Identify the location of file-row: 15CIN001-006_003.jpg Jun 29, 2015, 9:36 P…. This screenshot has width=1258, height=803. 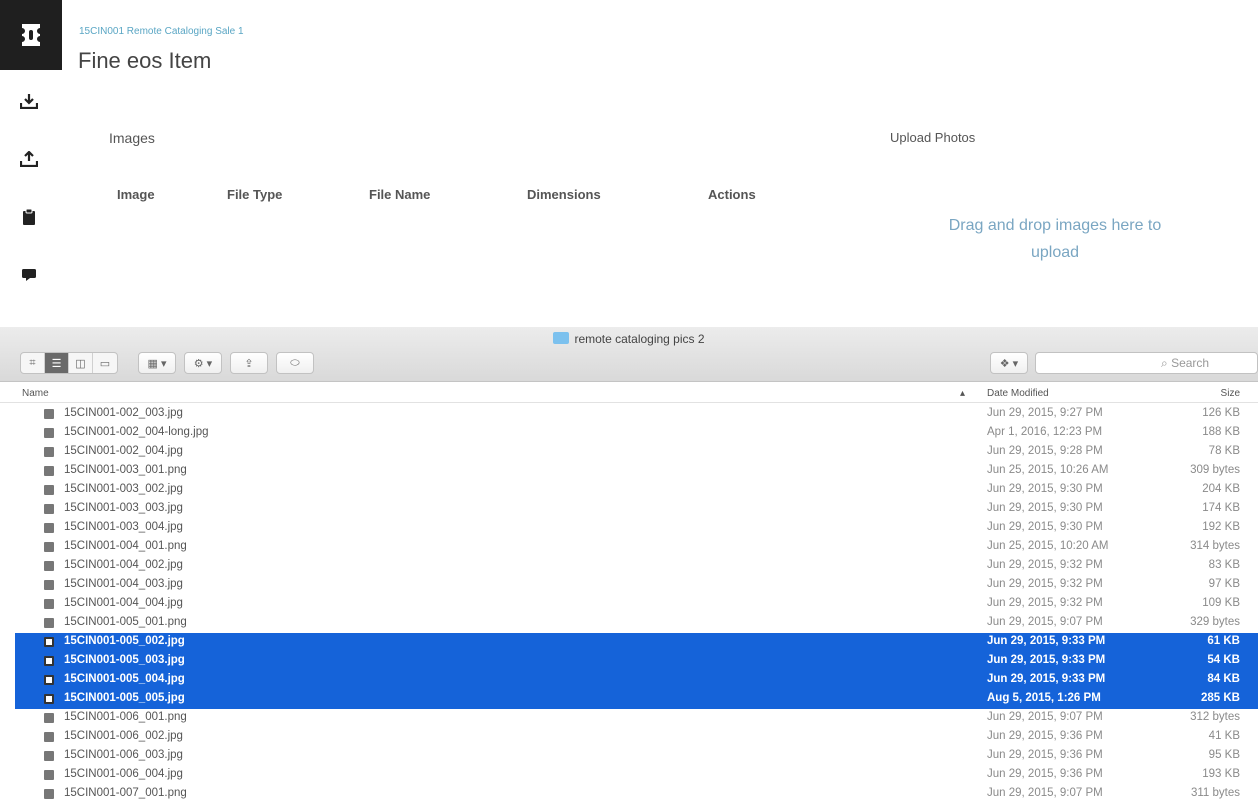
(629, 756).